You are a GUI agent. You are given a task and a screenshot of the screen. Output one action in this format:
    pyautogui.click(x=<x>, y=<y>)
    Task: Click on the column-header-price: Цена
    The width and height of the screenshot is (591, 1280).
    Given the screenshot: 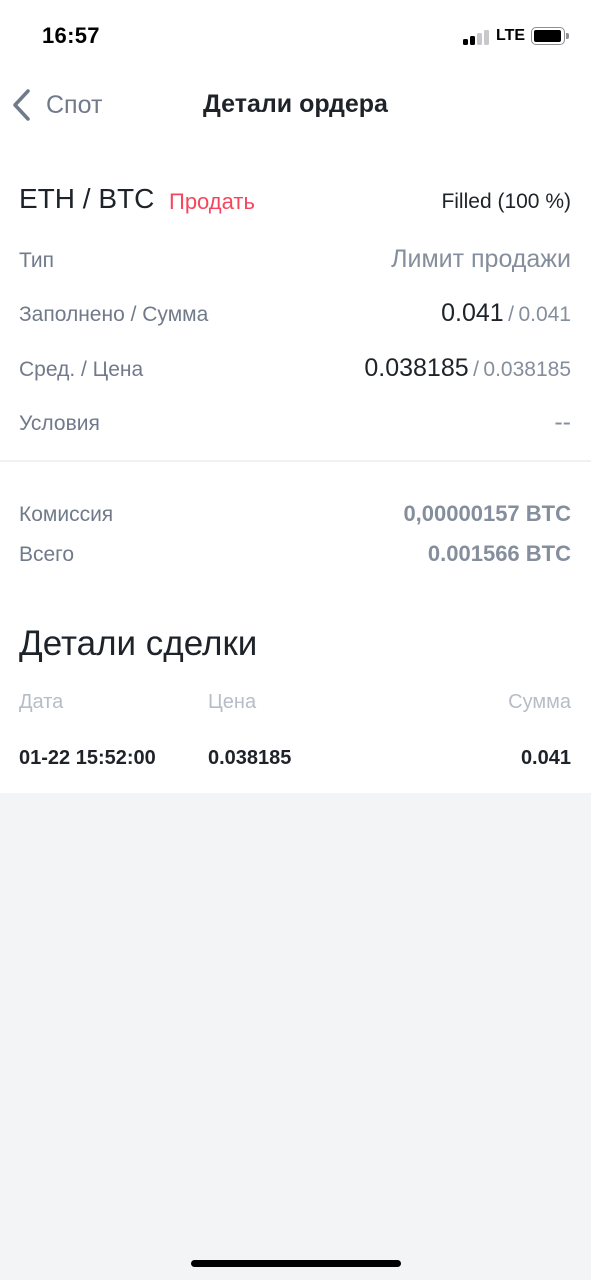 What is the action you would take?
    pyautogui.click(x=232, y=702)
    